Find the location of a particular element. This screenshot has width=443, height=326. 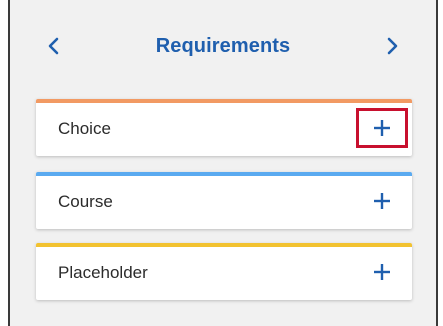

add-course-button is located at coordinates (382, 201).